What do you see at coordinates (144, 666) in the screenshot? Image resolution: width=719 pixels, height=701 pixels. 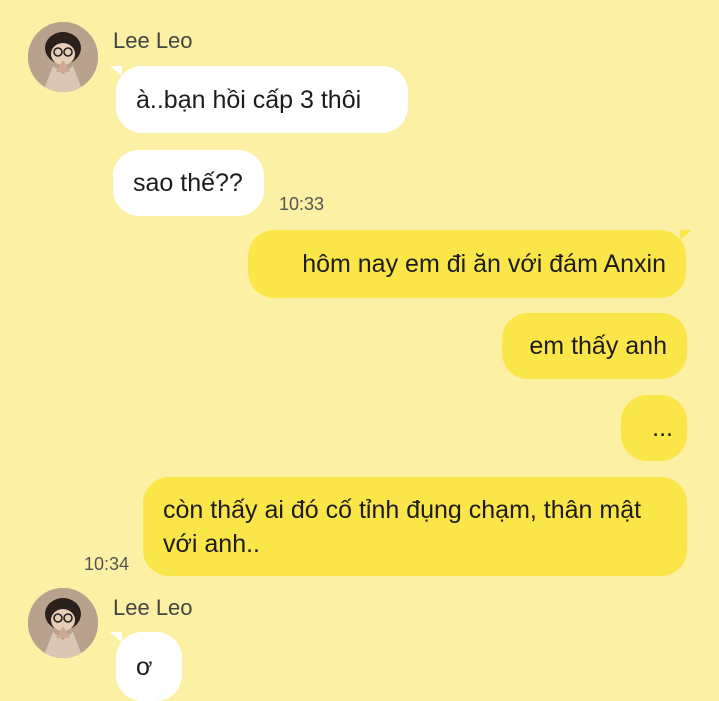 I see `message-text: ơ` at bounding box center [144, 666].